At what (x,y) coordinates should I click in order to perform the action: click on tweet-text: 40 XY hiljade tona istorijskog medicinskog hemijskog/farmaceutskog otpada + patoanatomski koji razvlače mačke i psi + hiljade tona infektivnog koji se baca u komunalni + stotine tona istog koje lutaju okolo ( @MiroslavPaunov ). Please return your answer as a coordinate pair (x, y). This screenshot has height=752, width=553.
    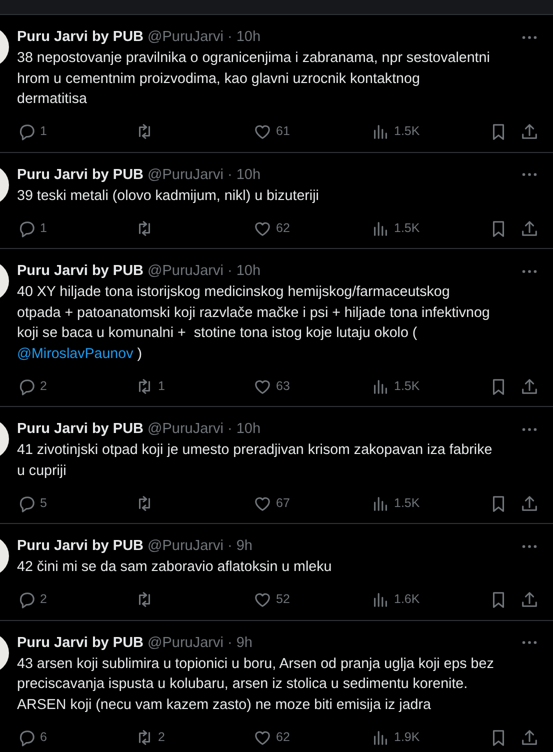
    Looking at the image, I should click on (254, 323).